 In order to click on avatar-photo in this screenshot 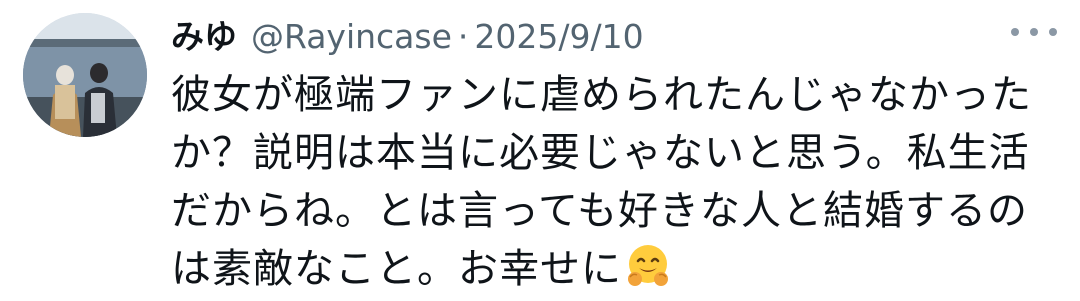, I will do `click(85, 75)`.